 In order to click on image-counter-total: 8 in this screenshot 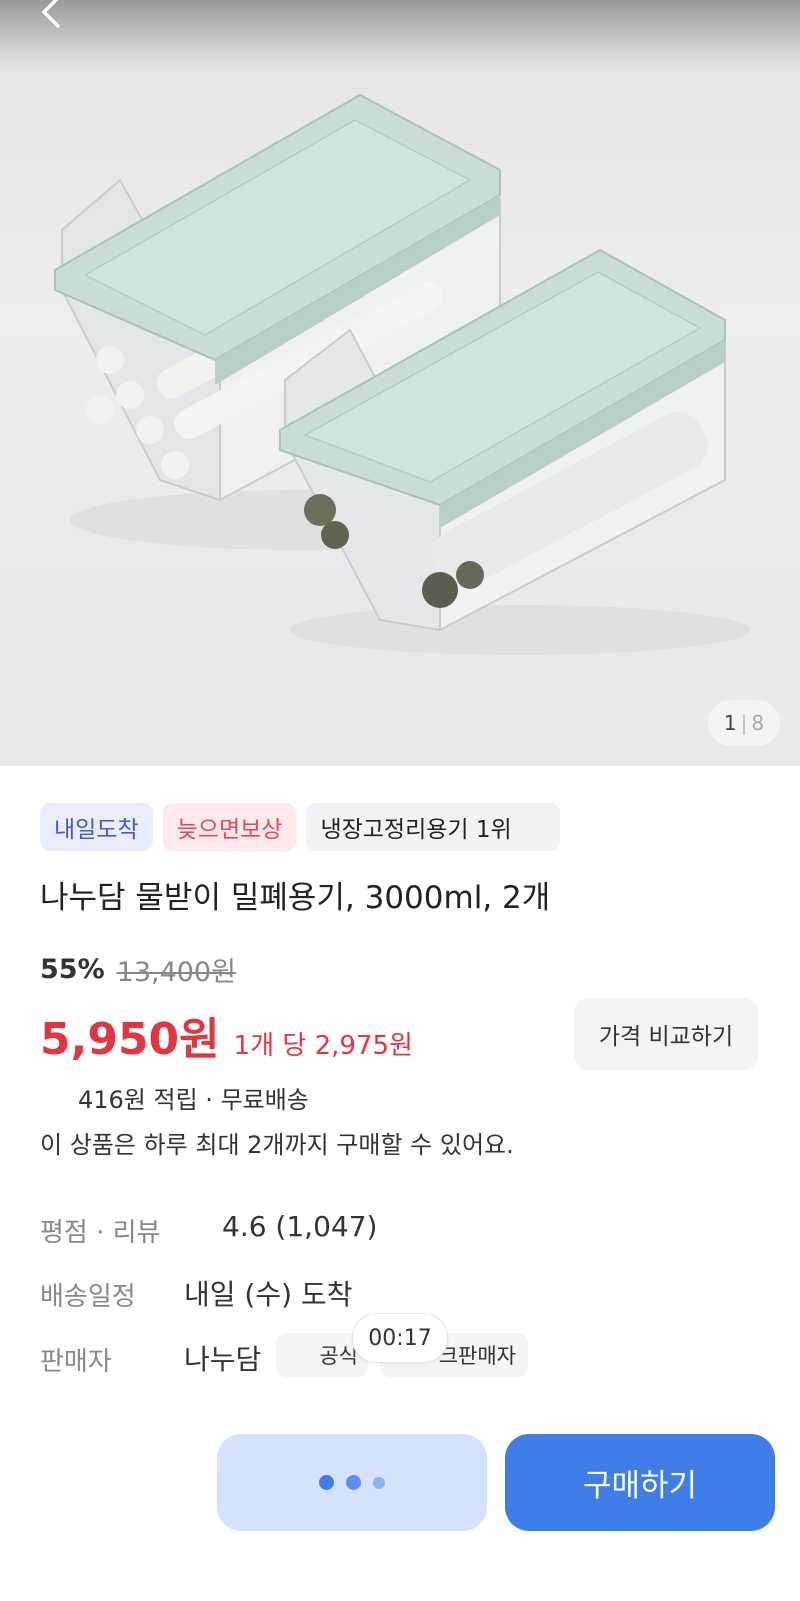, I will do `click(758, 723)`.